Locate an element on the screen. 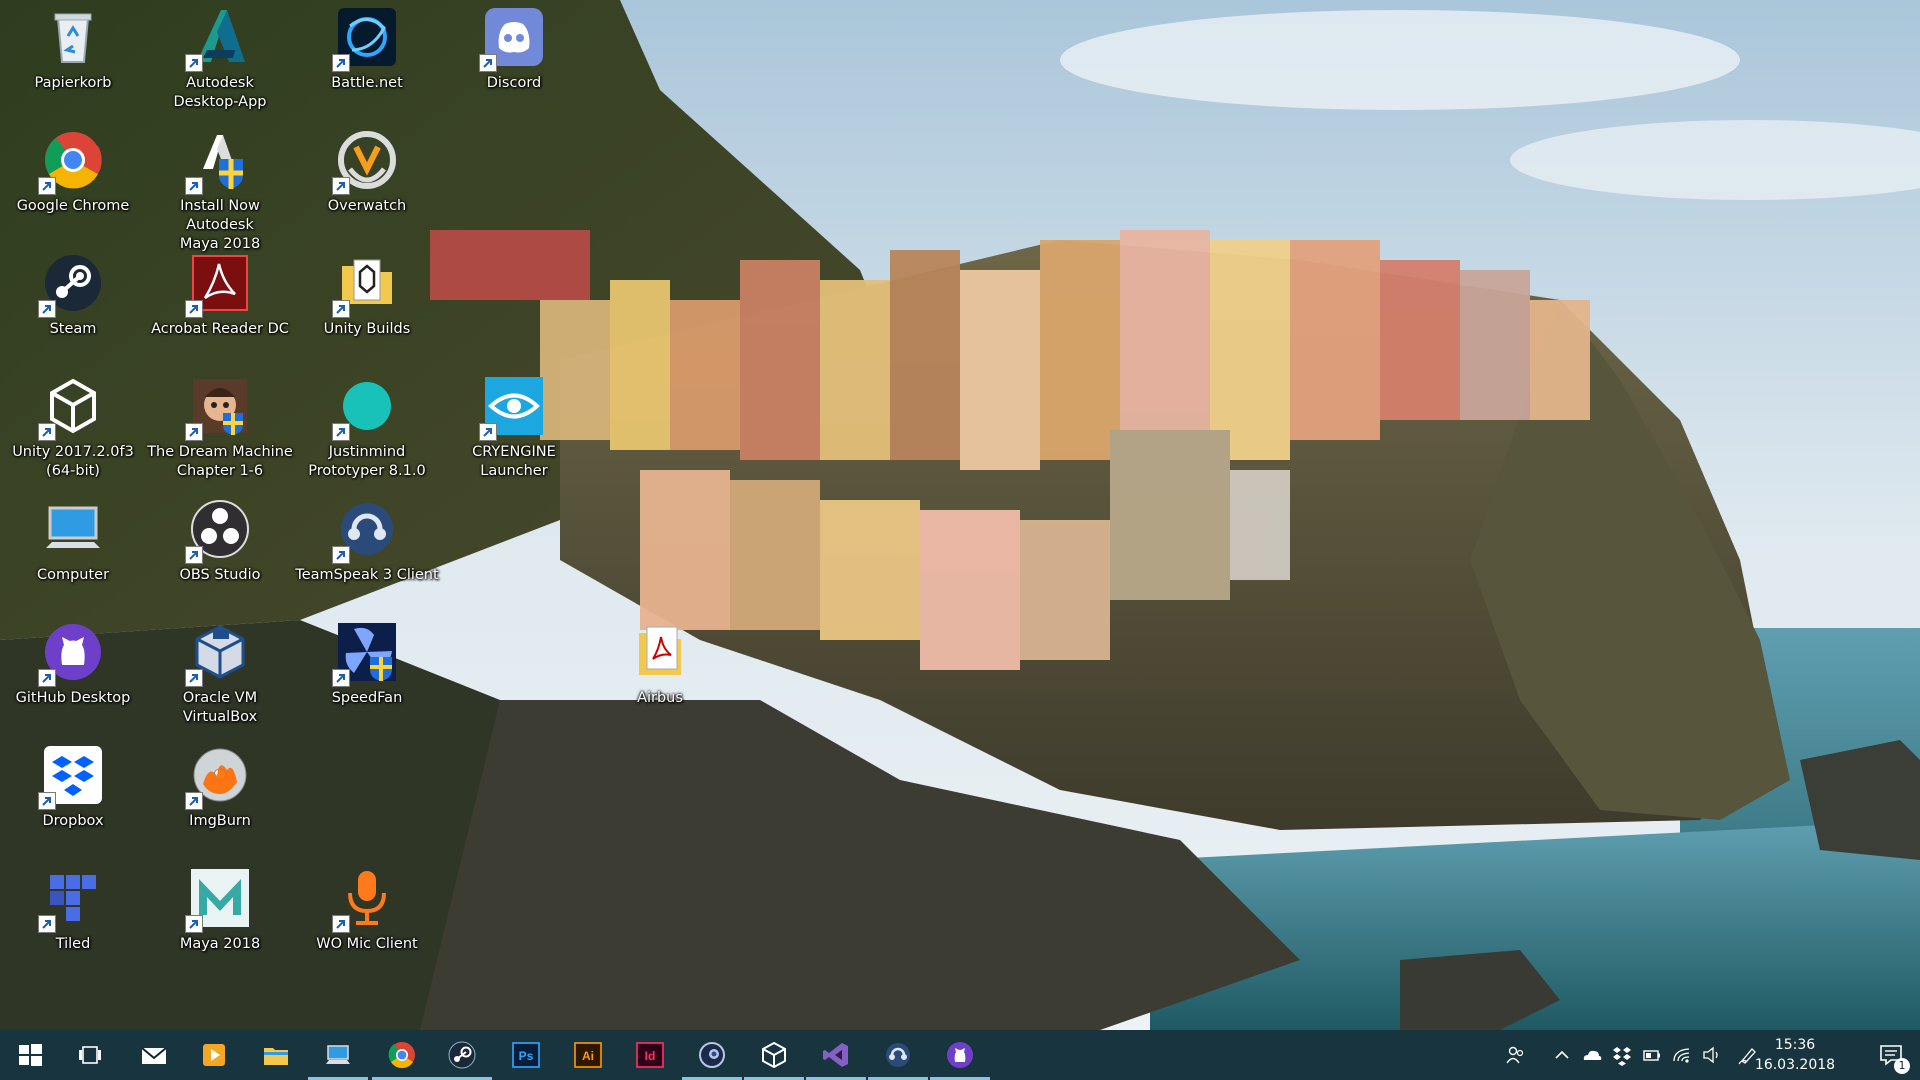  notification-badge: 1 is located at coordinates (1902, 1066).